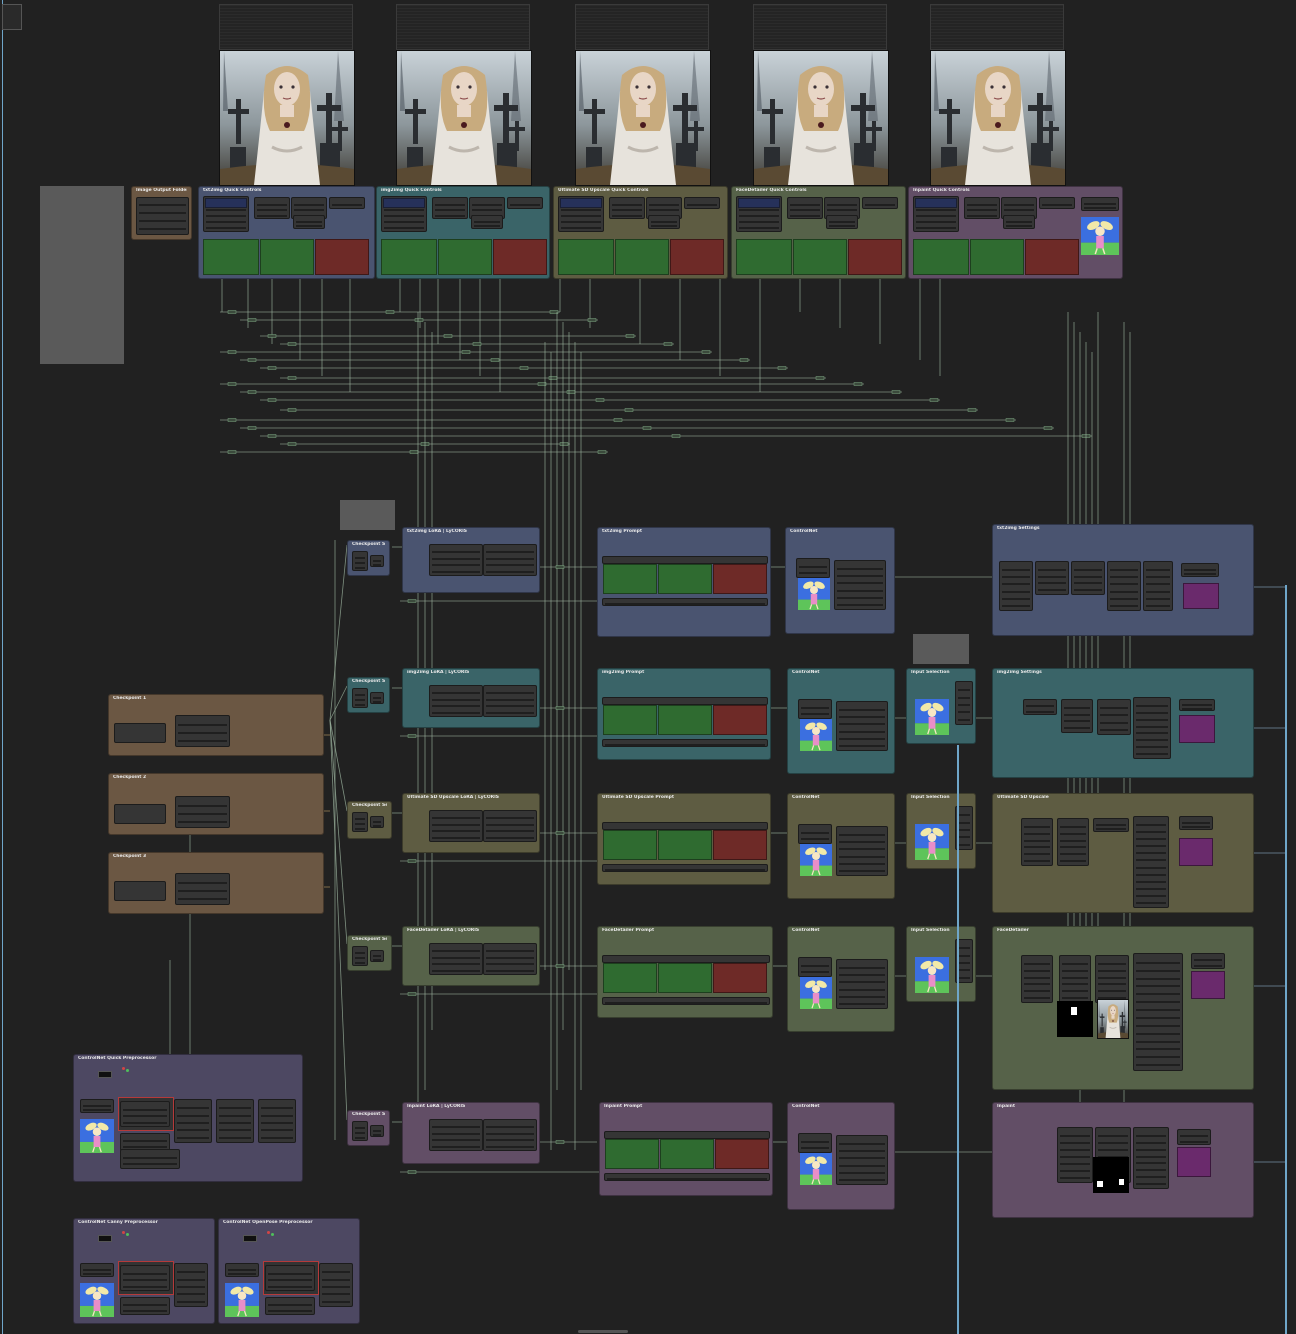  I want to click on portrait-icon, so click(1113, 1019).